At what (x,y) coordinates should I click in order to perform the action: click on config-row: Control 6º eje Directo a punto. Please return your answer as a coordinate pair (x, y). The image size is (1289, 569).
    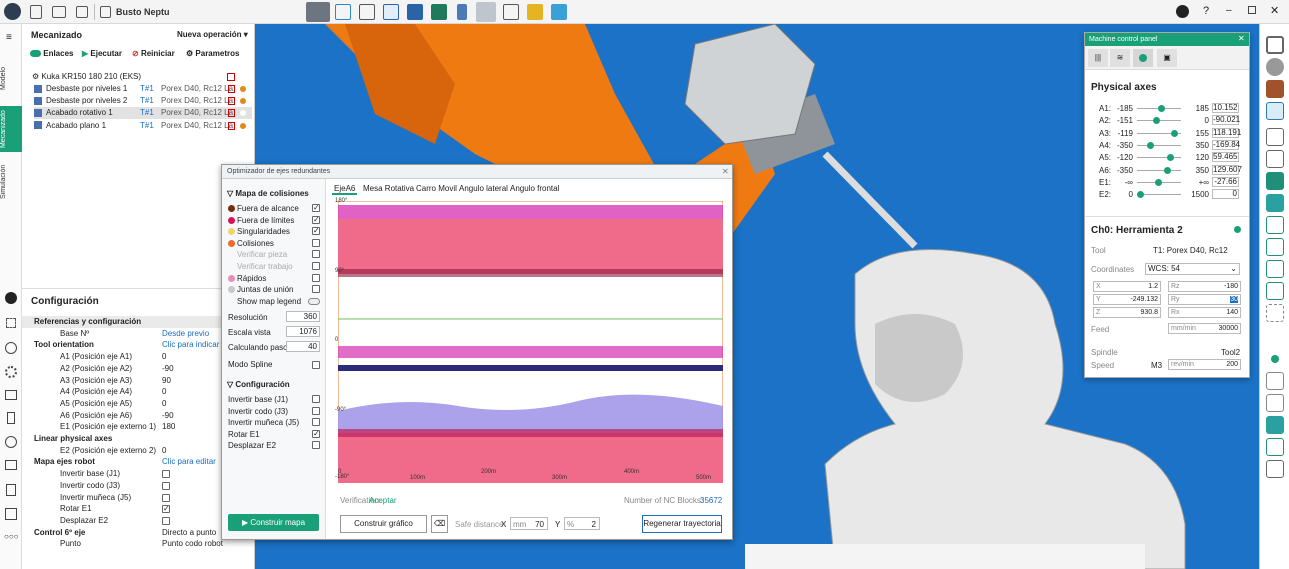
    Looking at the image, I should click on (138, 533).